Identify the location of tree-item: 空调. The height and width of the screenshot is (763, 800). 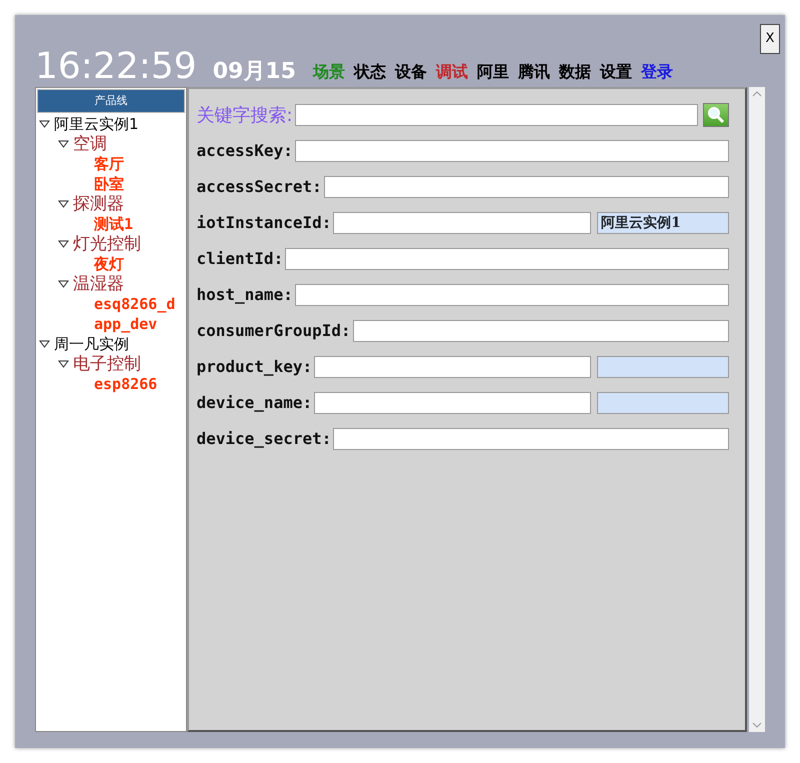
(90, 144).